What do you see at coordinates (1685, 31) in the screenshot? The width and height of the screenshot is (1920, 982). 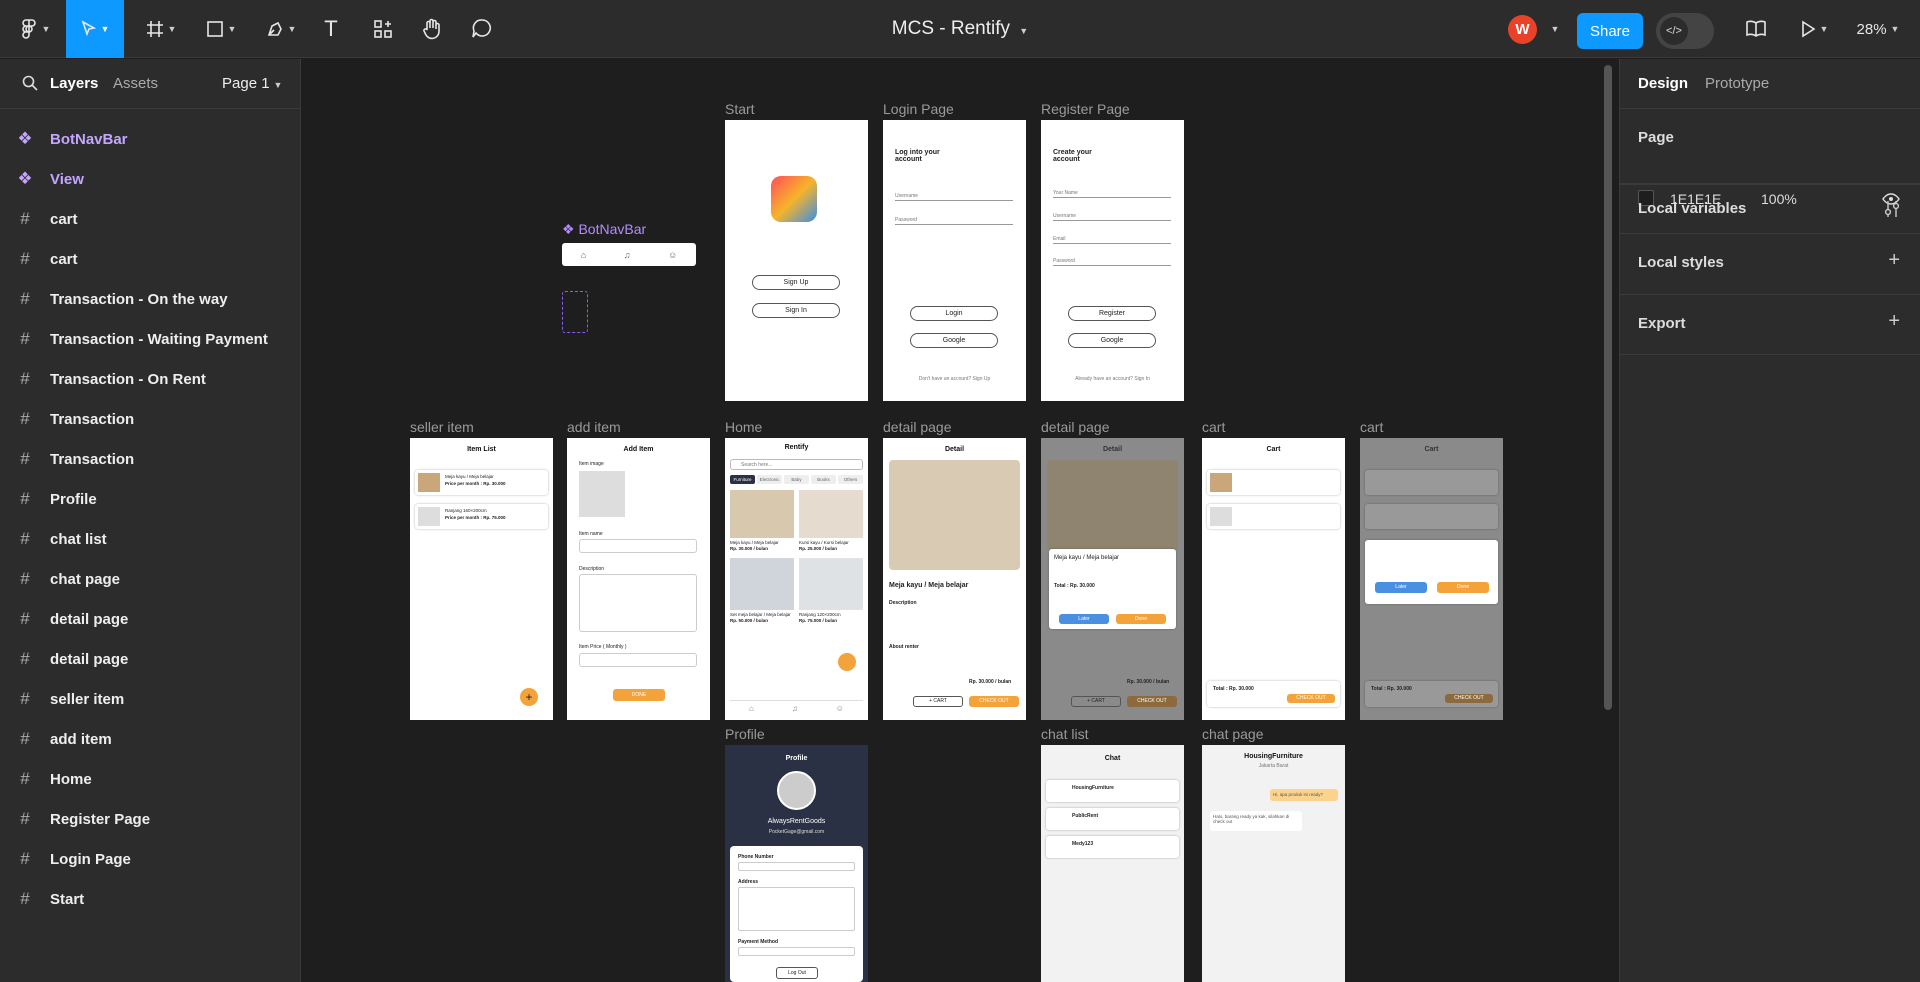 I see `dev-mode-toggle: </>` at bounding box center [1685, 31].